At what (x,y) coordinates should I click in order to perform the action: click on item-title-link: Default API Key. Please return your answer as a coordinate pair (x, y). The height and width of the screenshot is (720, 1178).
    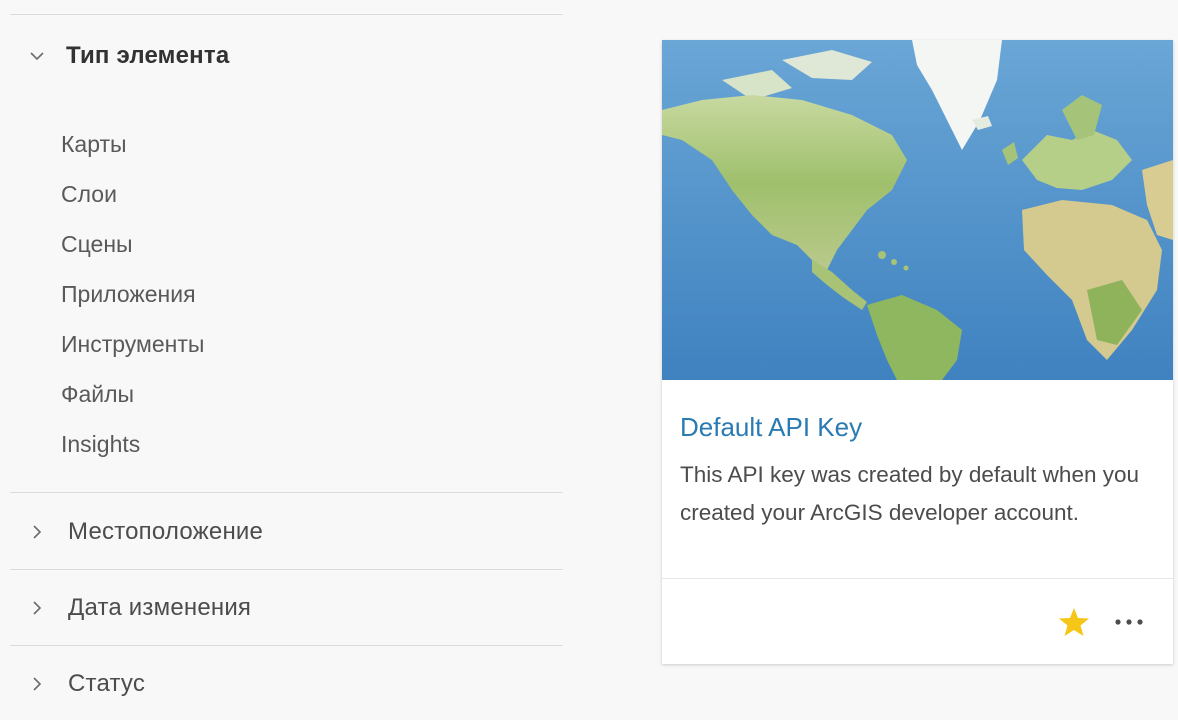
    Looking at the image, I should click on (771, 427).